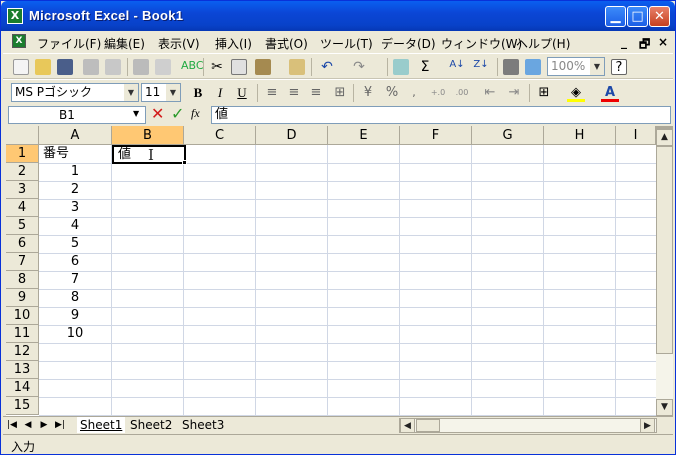  I want to click on cell-a9: 8, so click(75, 298).